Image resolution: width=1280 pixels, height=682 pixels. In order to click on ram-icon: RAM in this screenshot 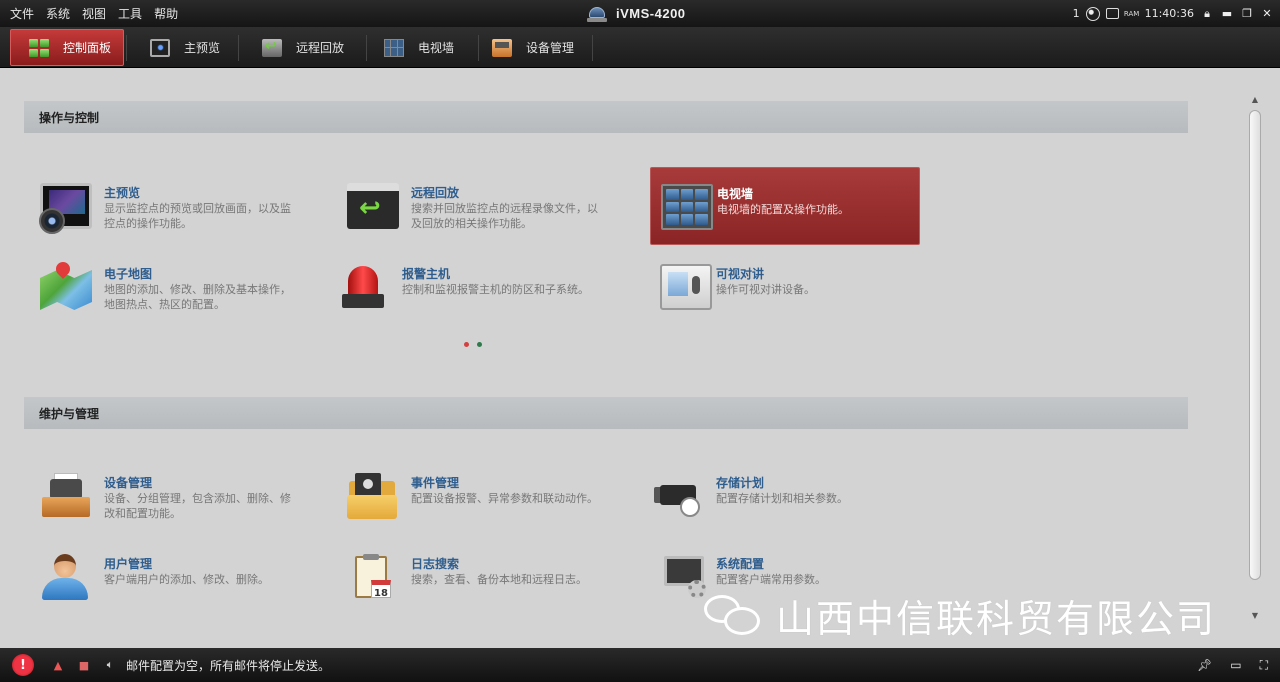, I will do `click(1131, 13)`.